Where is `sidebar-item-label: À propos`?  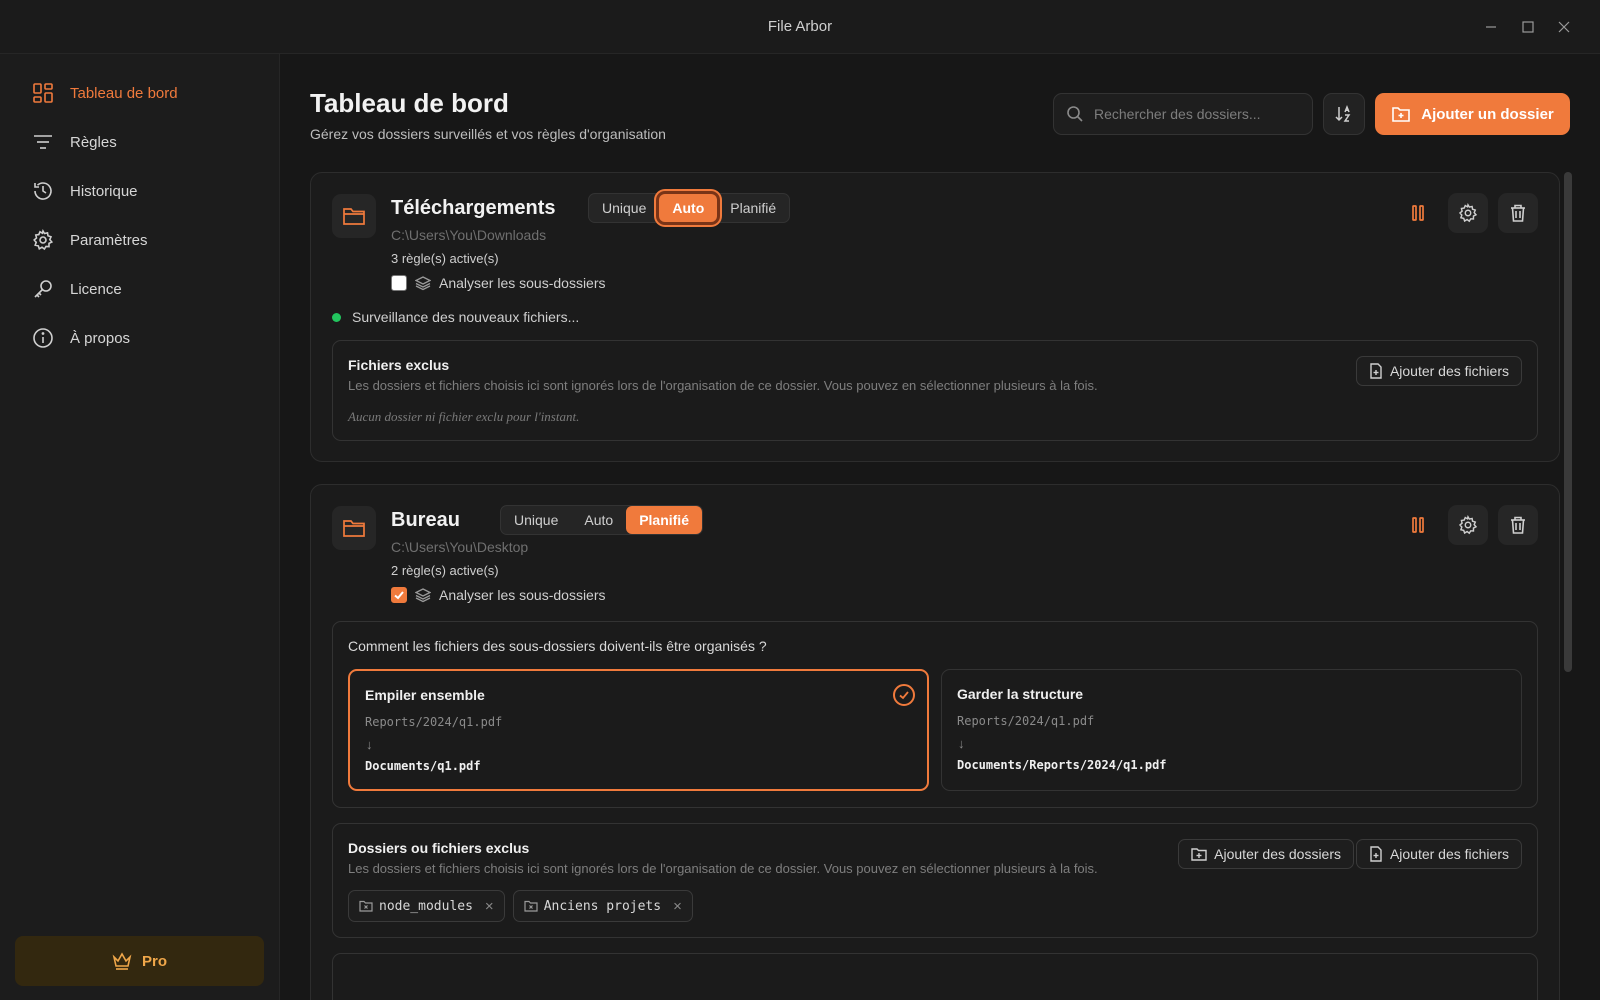 sidebar-item-label: À propos is located at coordinates (100, 338).